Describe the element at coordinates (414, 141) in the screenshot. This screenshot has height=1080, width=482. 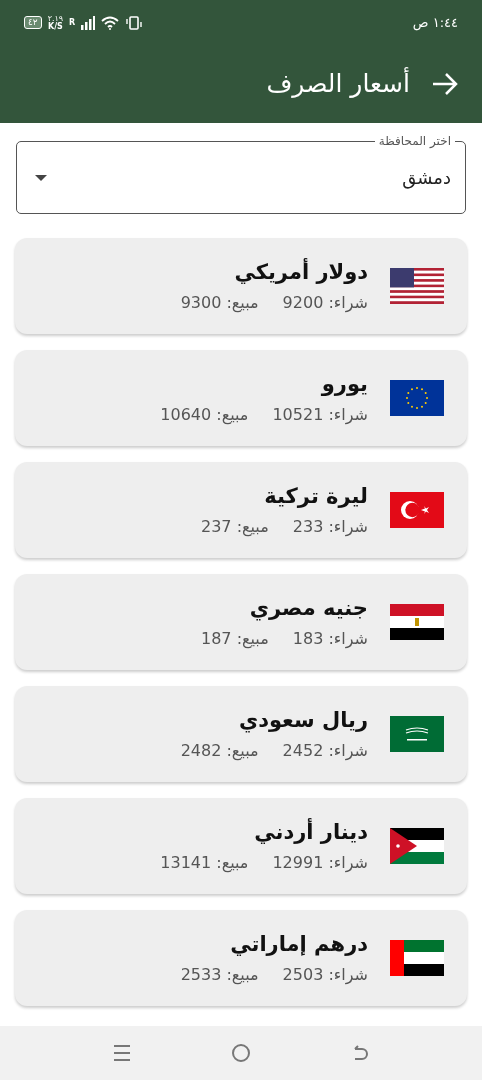
I see `dropdown-label: اختر المحافظة` at that location.